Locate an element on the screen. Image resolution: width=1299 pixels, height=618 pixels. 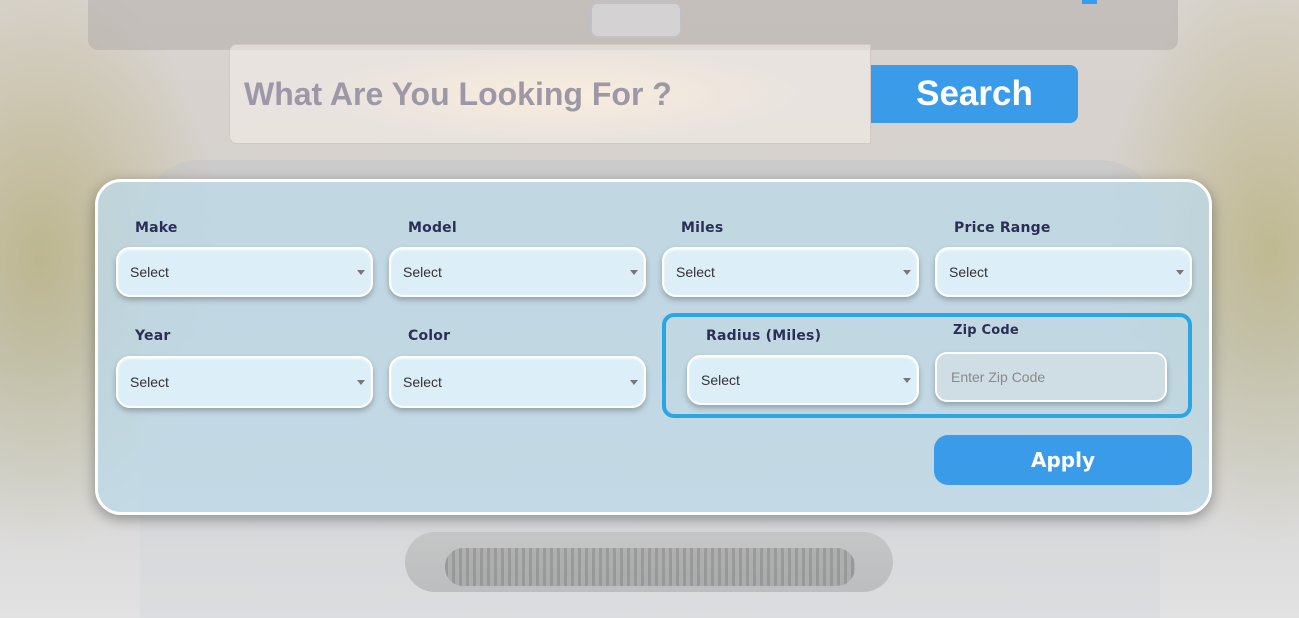
miles-select: Select is located at coordinates (790, 272).